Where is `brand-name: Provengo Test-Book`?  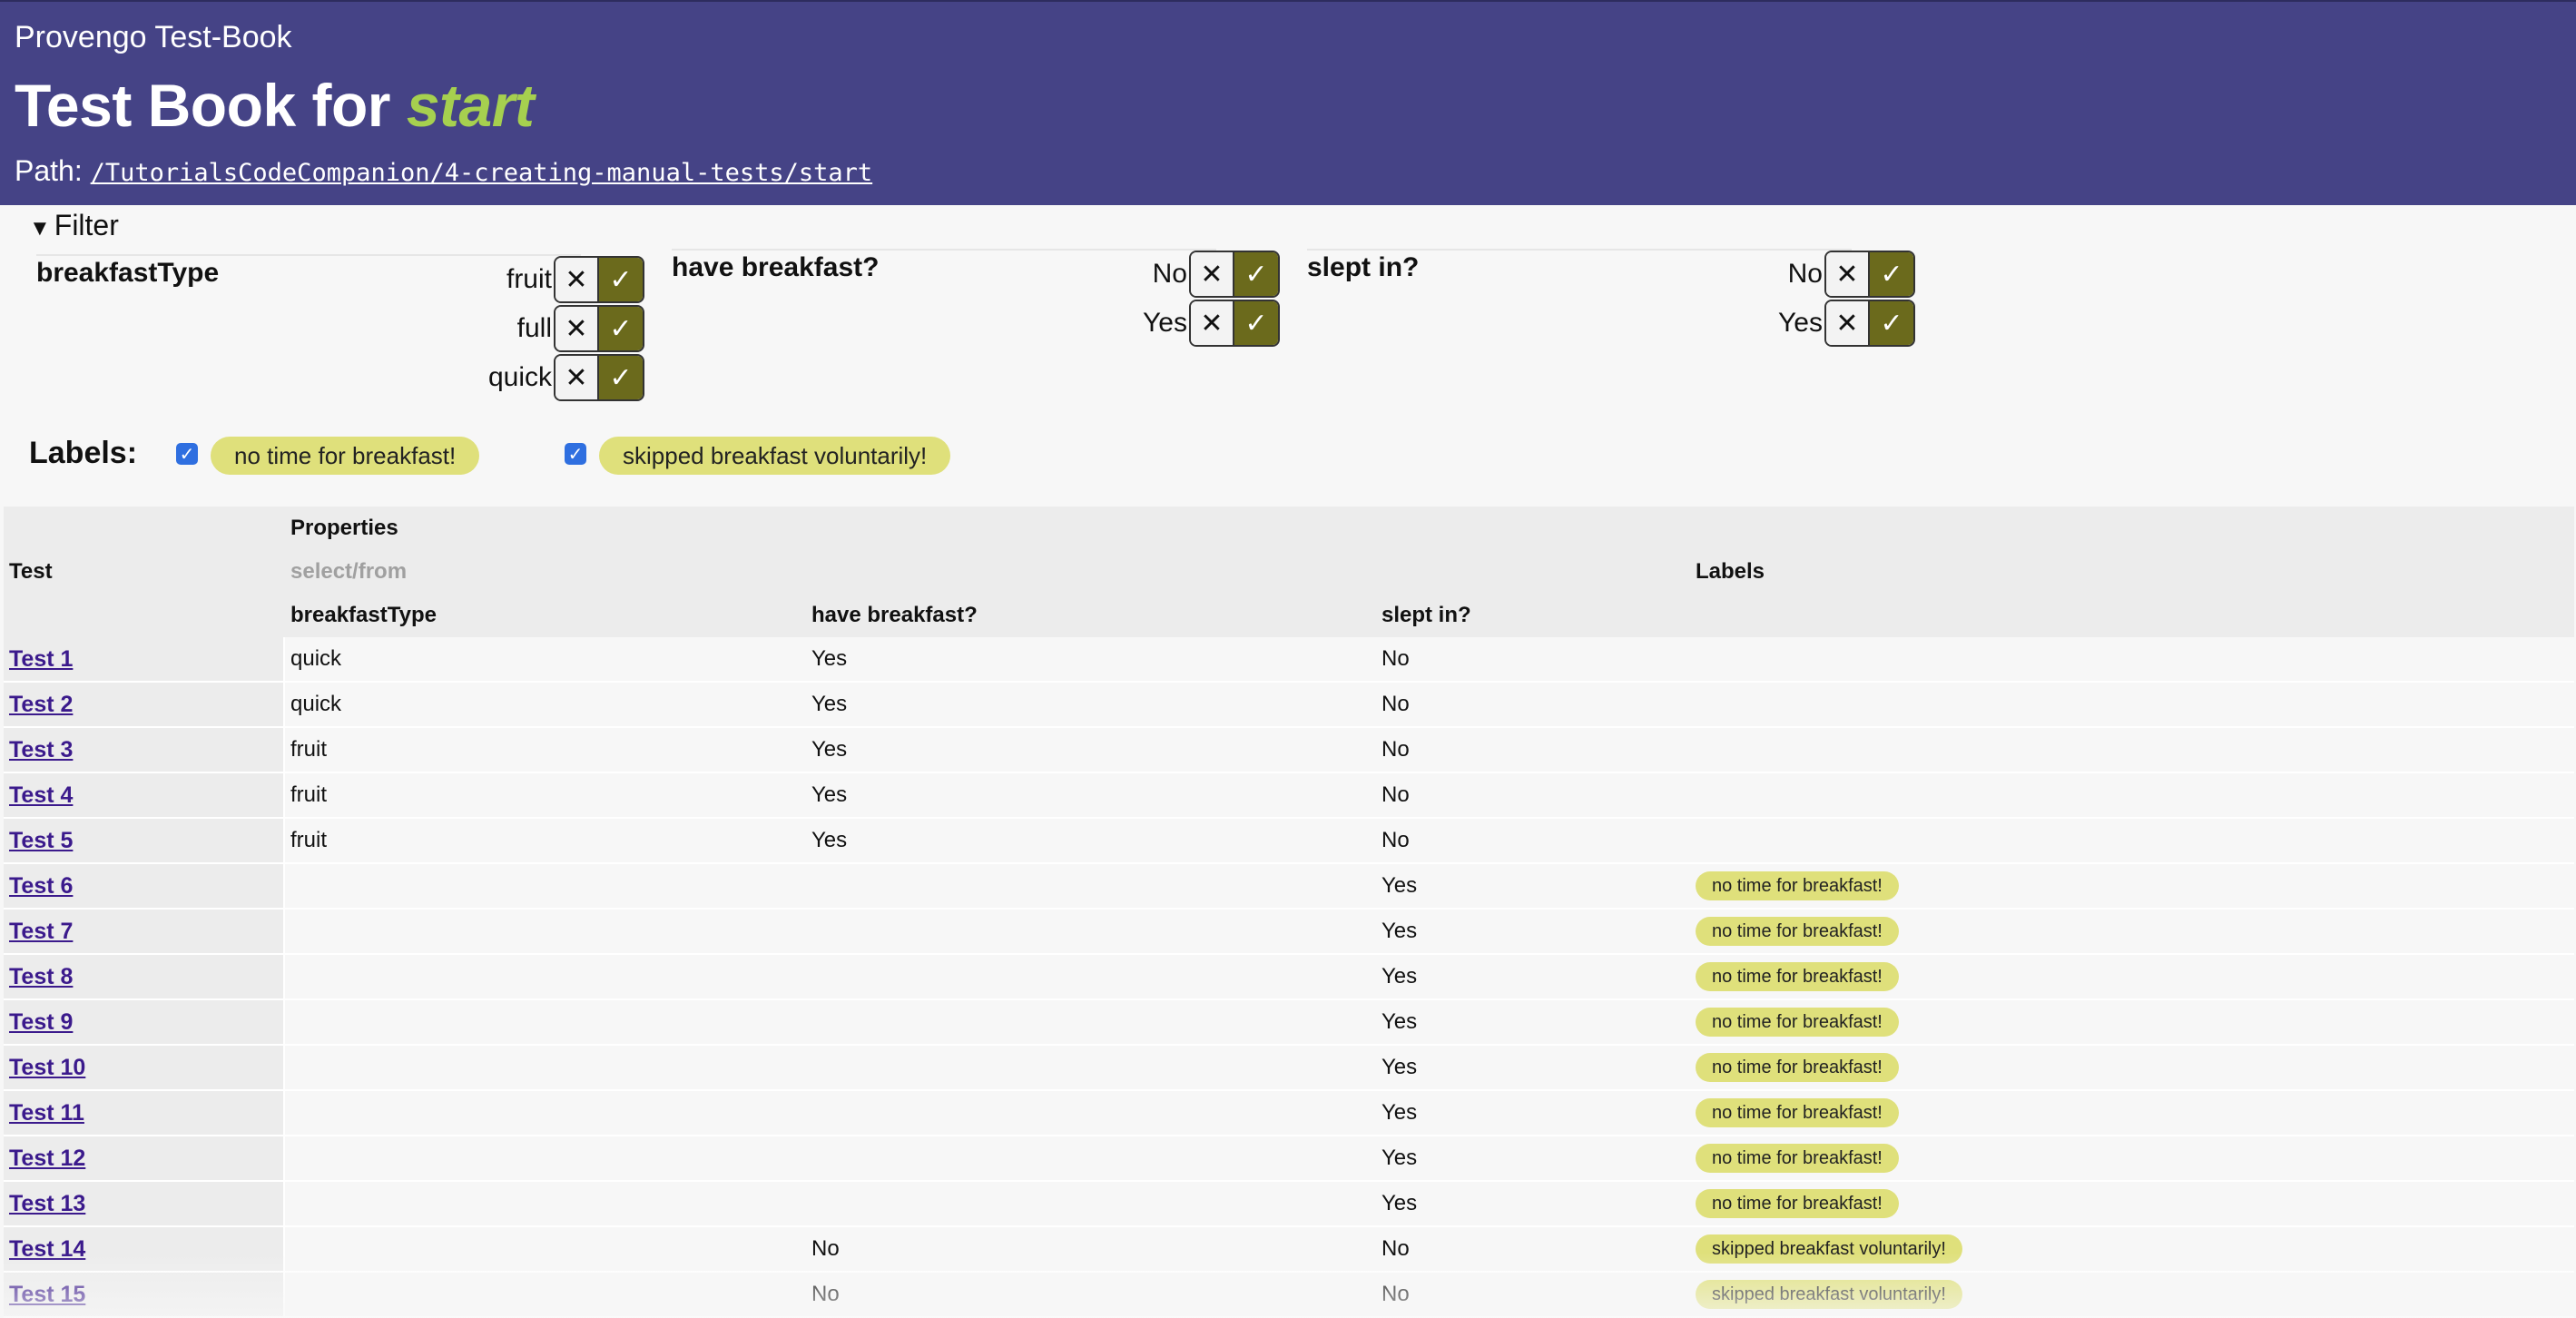 brand-name: Provengo Test-Book is located at coordinates (153, 37).